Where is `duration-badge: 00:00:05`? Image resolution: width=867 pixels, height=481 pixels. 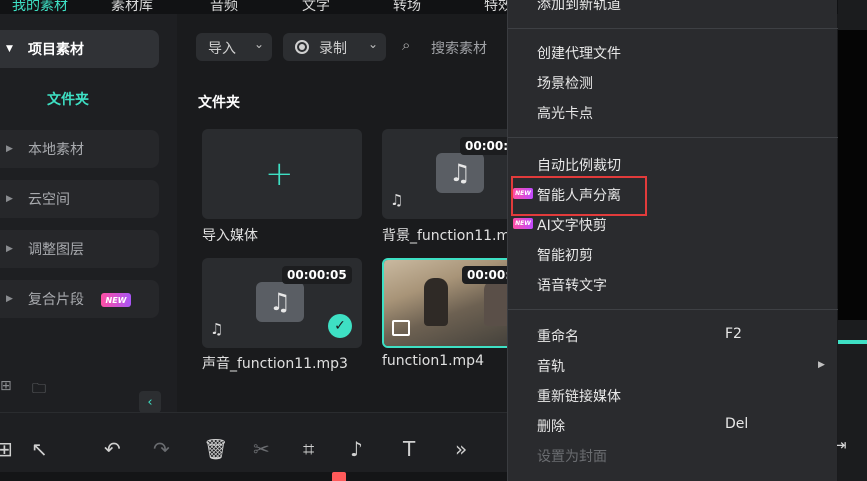
duration-badge: 00:00:05 is located at coordinates (317, 275).